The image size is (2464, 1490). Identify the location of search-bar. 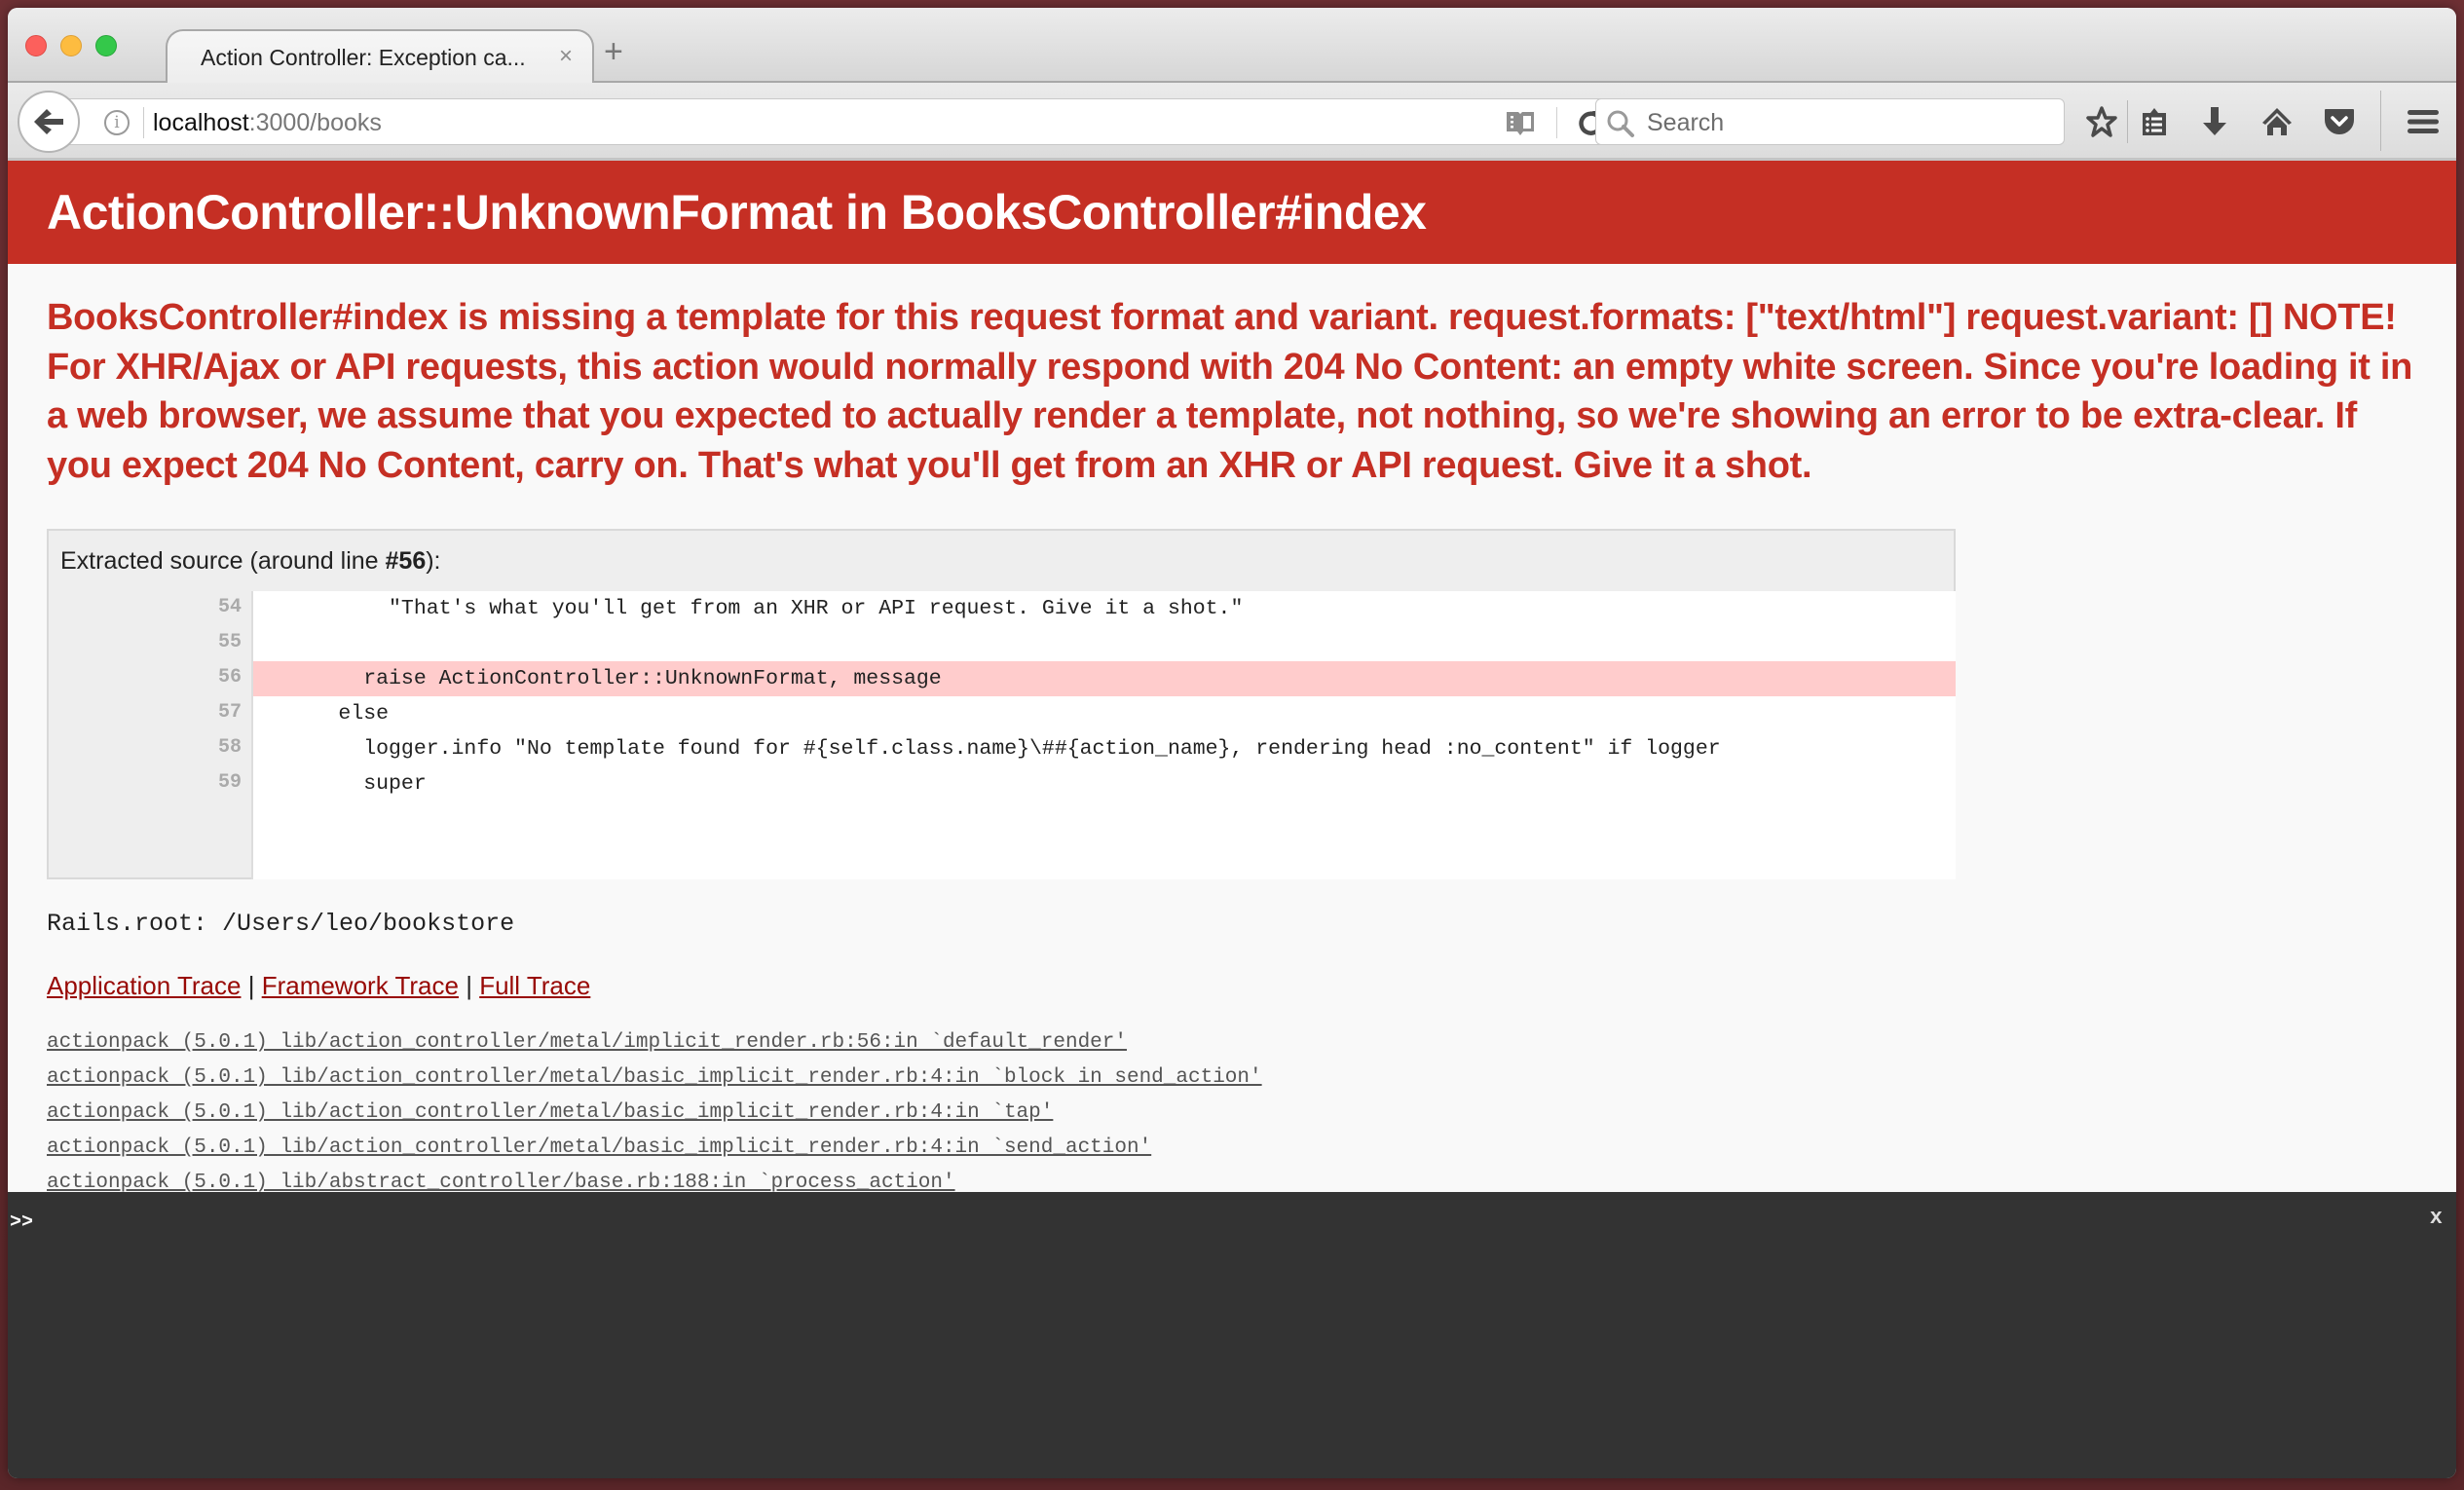
(1830, 121).